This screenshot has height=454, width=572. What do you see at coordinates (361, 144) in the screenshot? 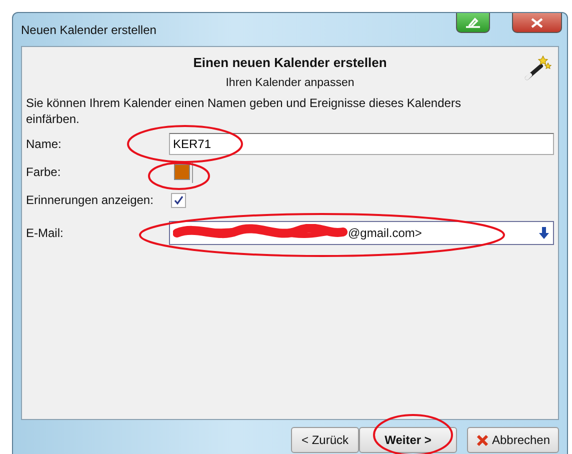
I see `name-field: KER71` at bounding box center [361, 144].